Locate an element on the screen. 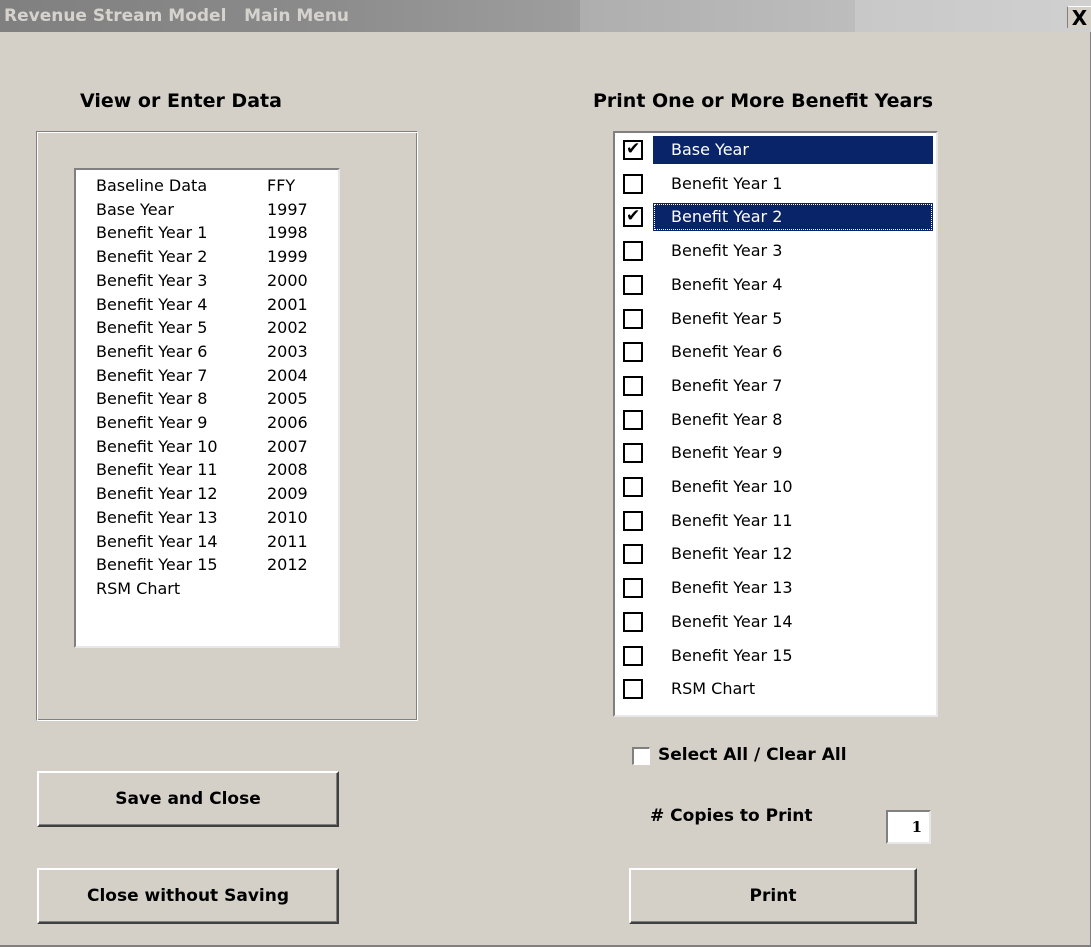 The height and width of the screenshot is (947, 1091). data-list-item-year: 2004 is located at coordinates (287, 375).